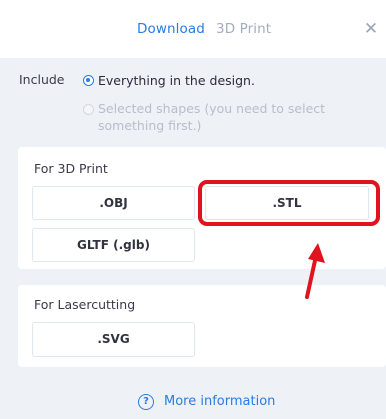 The height and width of the screenshot is (419, 386). What do you see at coordinates (146, 401) in the screenshot?
I see `help-icon: ?` at bounding box center [146, 401].